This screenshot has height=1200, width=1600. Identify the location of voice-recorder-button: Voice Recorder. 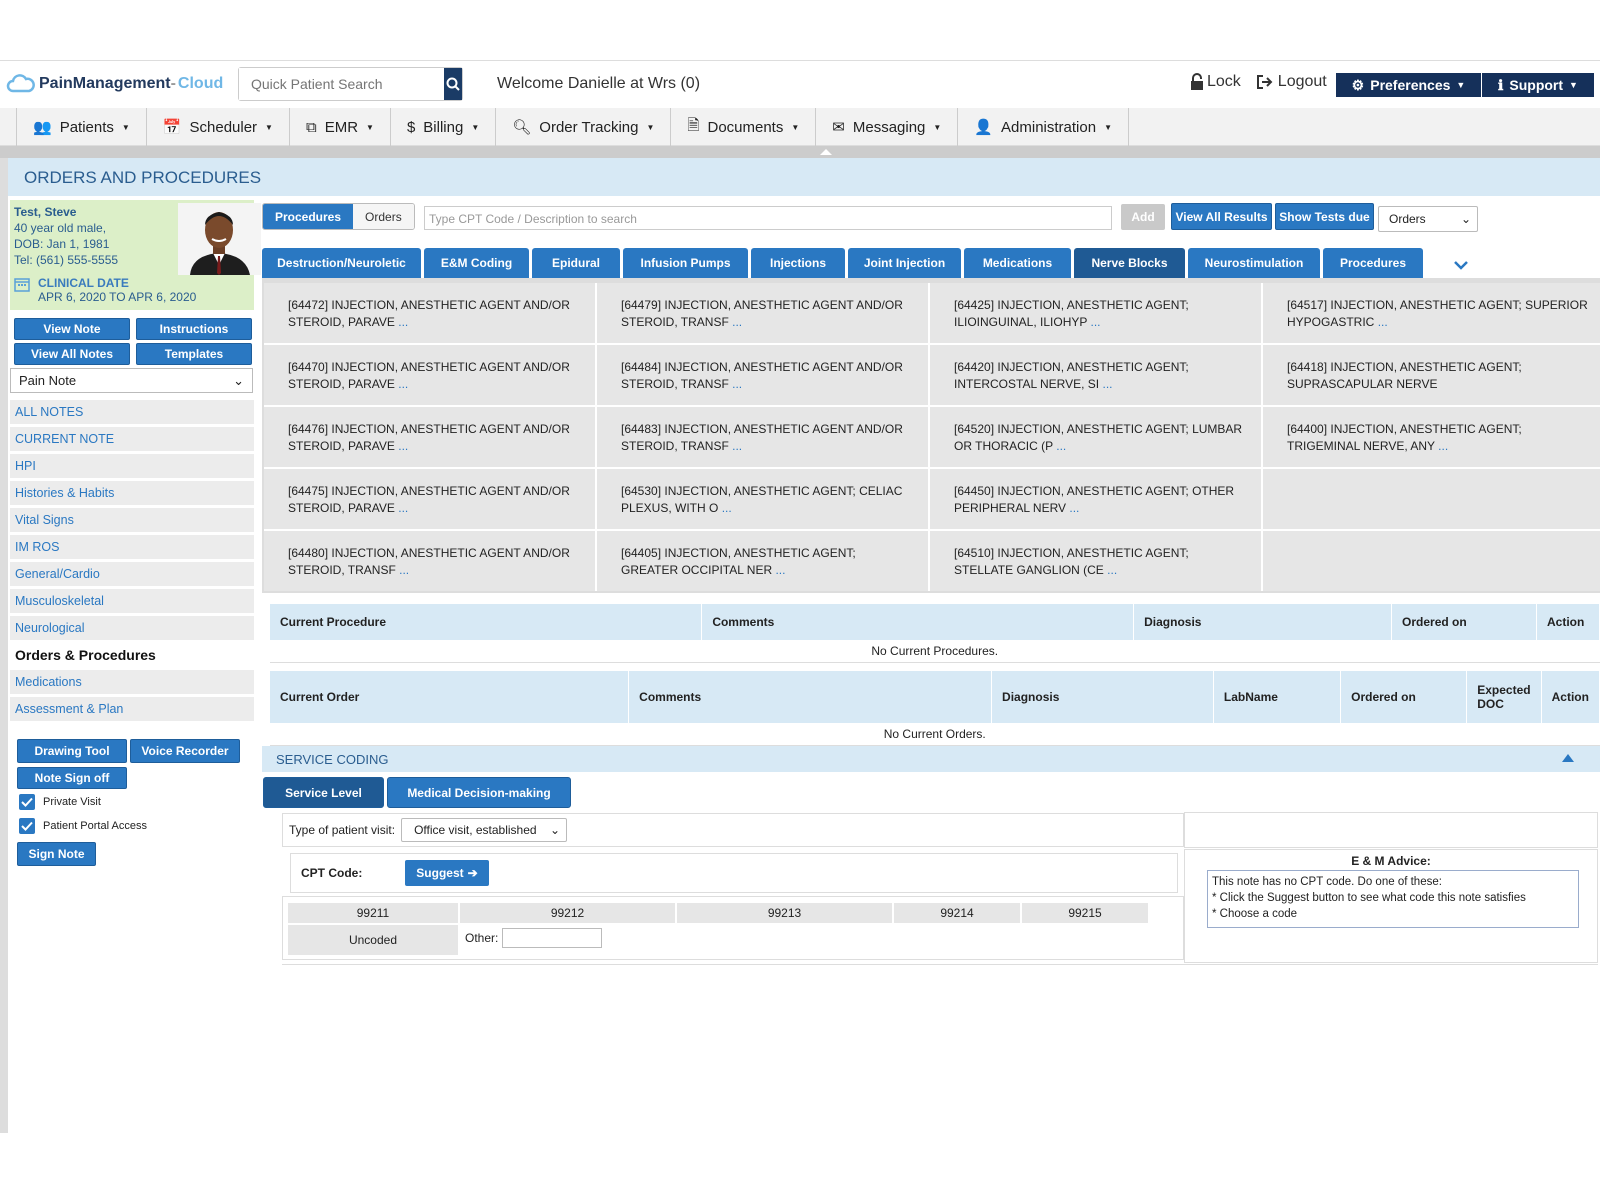
(185, 751).